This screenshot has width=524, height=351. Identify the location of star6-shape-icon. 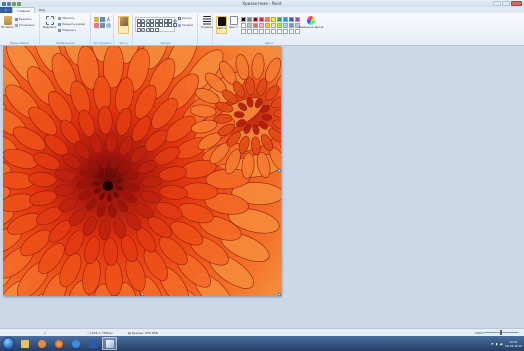
(174, 25).